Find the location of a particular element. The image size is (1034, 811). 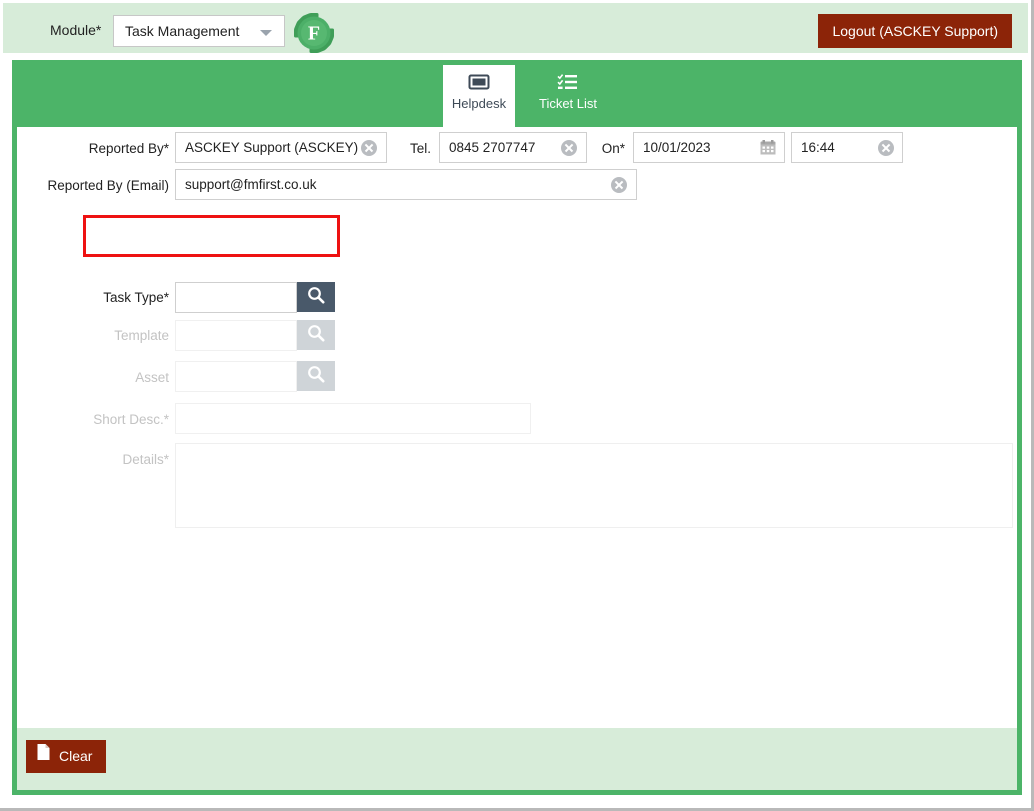

reported-by-email-label: Reported By (Email) is located at coordinates (108, 185).